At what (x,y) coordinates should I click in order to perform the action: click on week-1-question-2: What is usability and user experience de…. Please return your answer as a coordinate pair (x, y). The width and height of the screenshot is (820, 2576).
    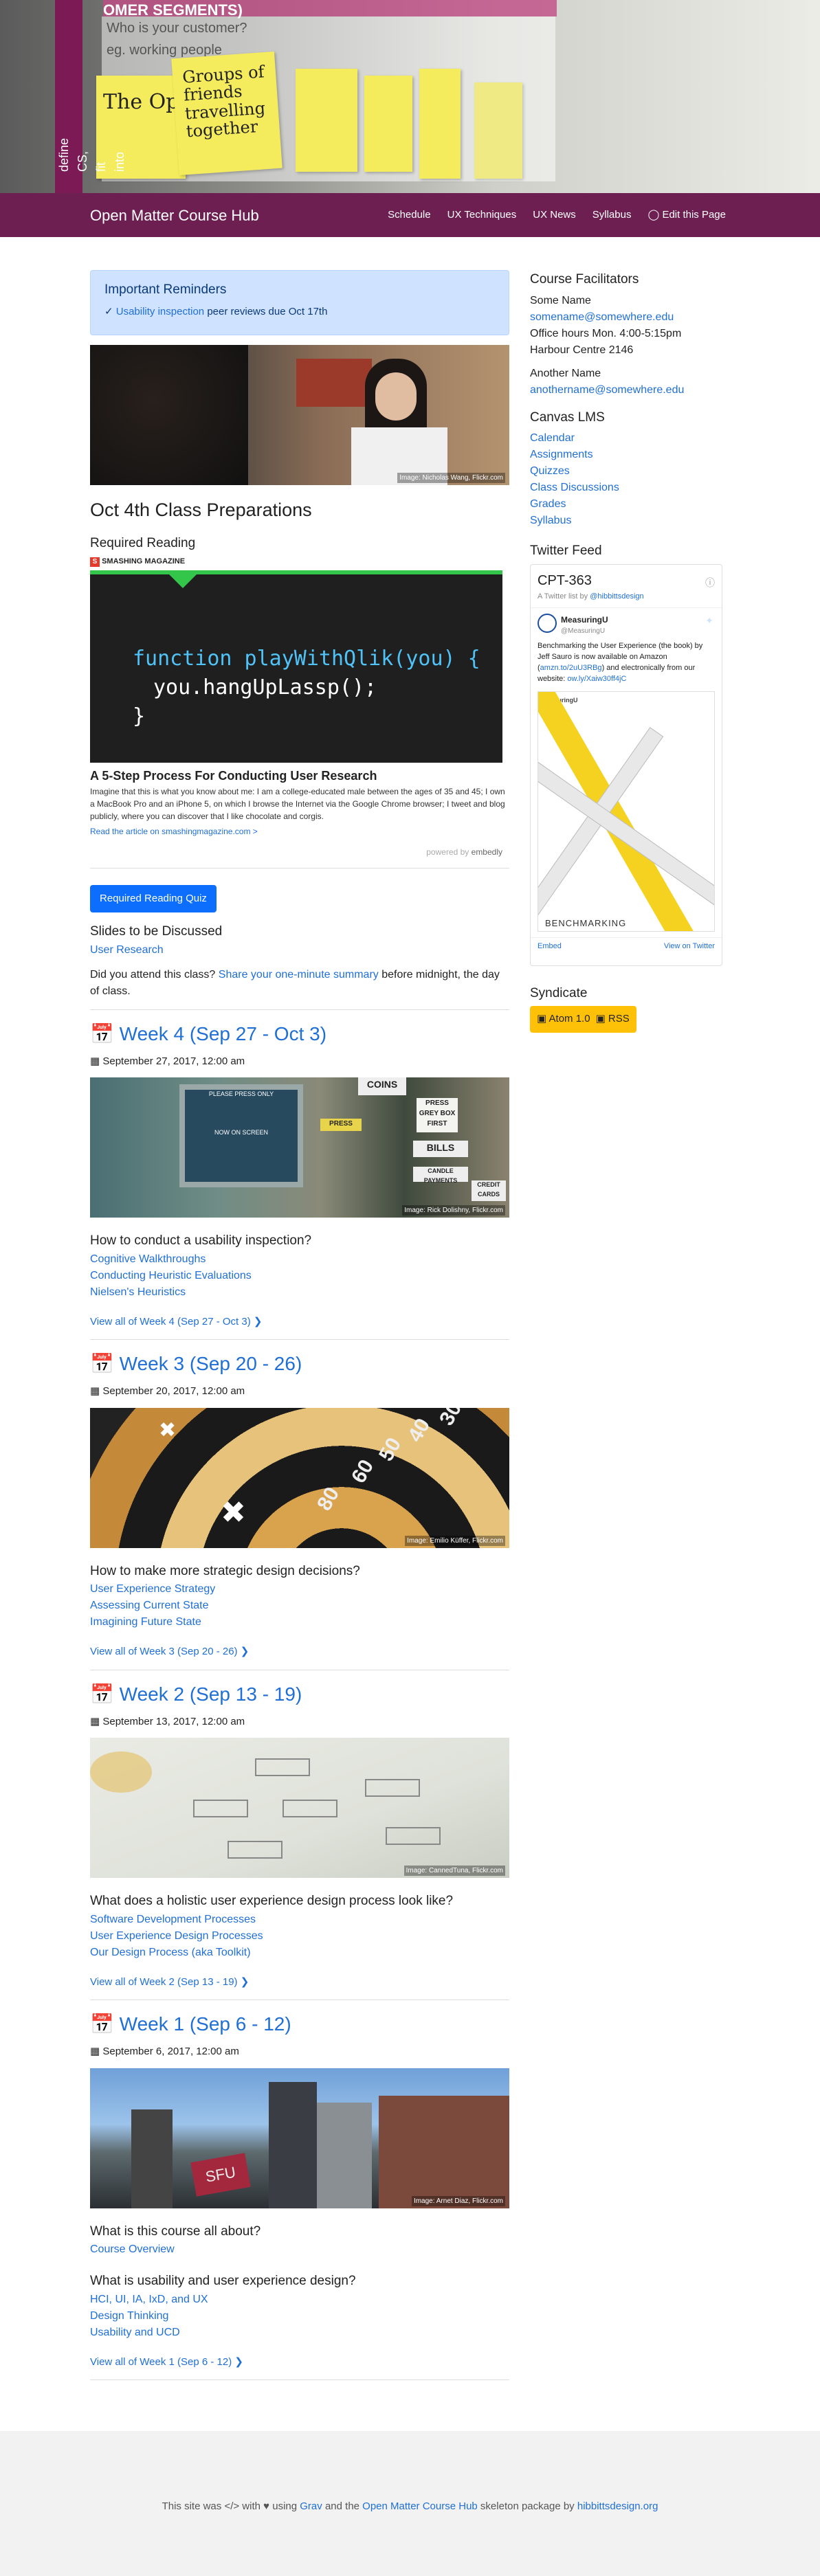
    Looking at the image, I should click on (223, 2281).